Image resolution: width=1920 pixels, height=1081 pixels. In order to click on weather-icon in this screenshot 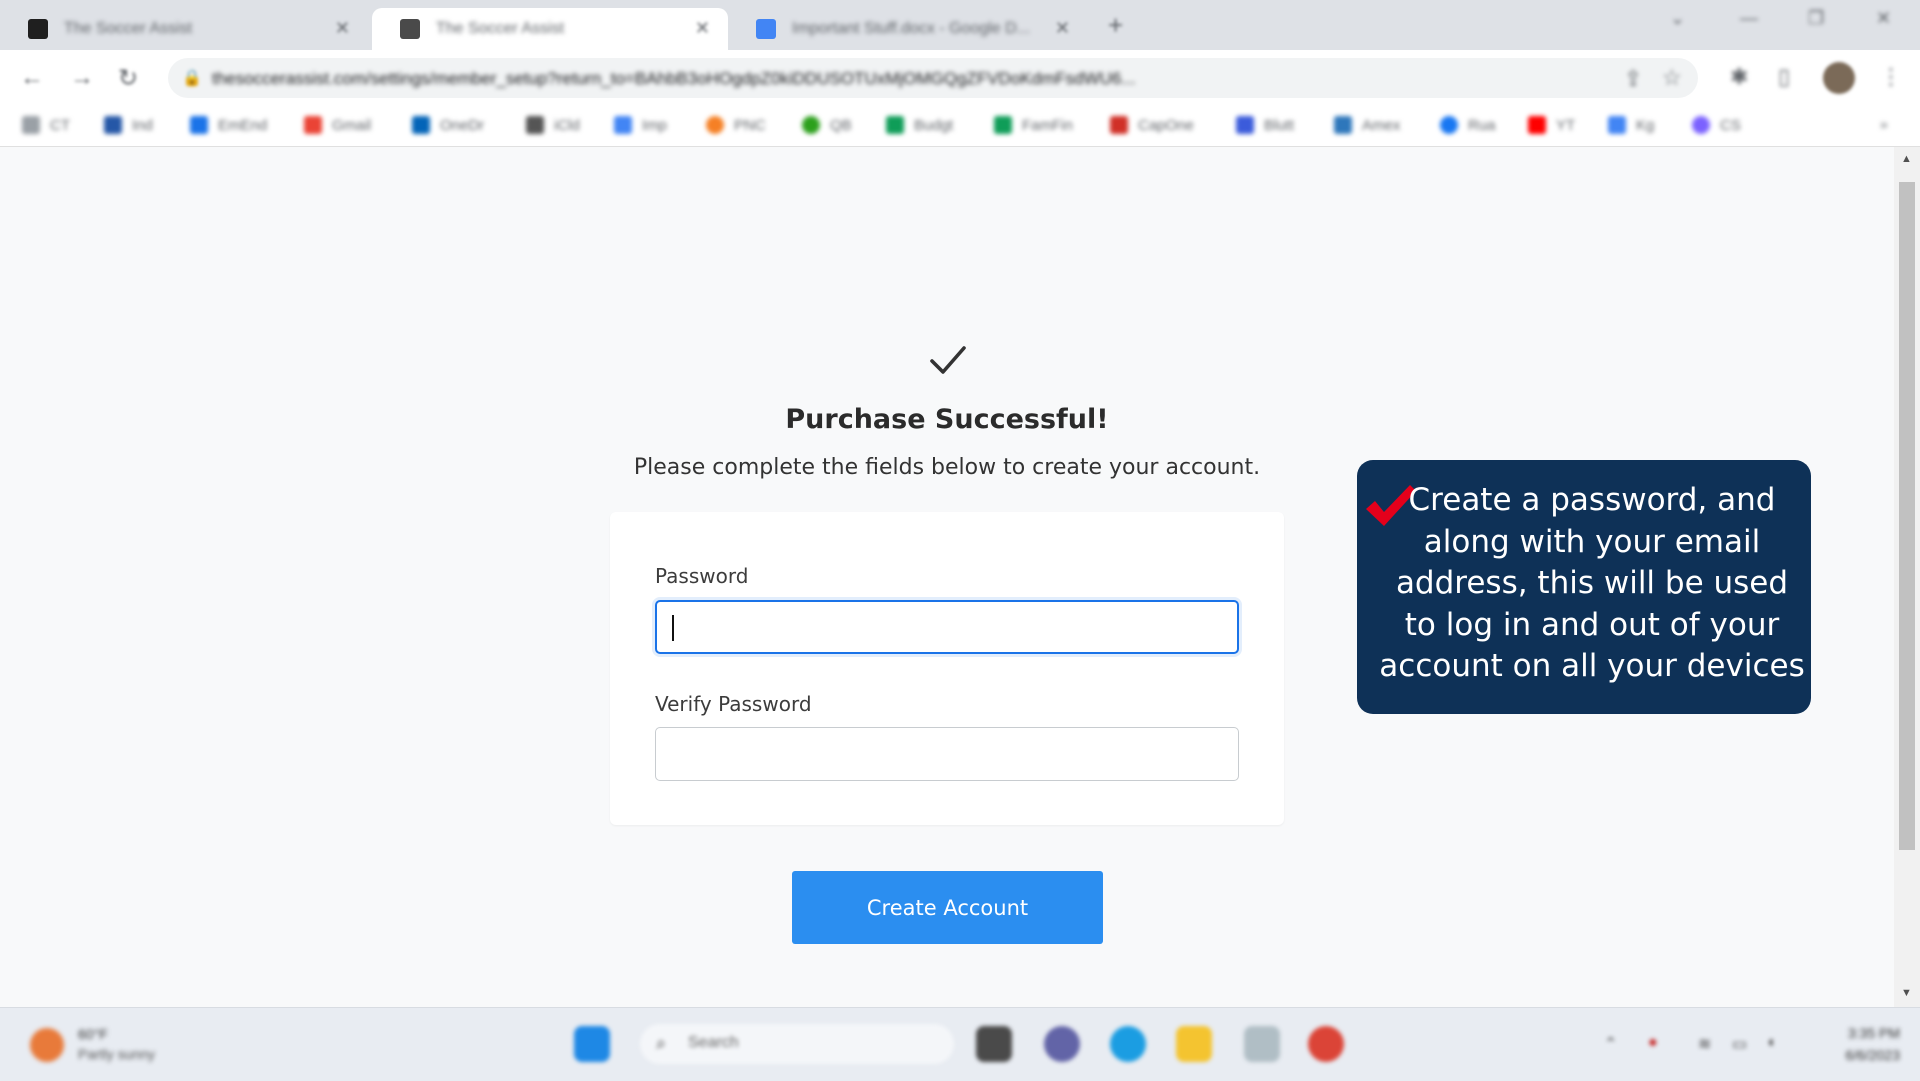, I will do `click(47, 1045)`.